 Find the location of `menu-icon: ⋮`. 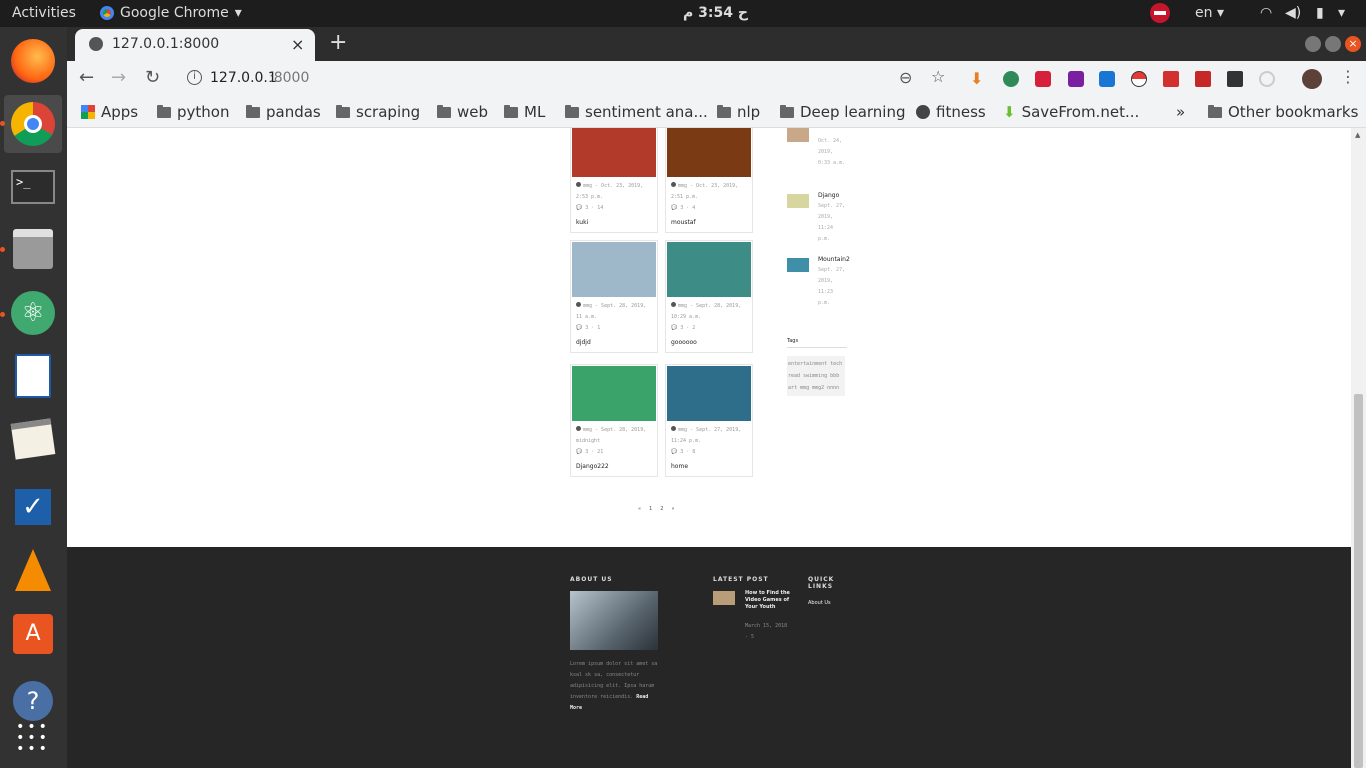

menu-icon: ⋮ is located at coordinates (1348, 76).